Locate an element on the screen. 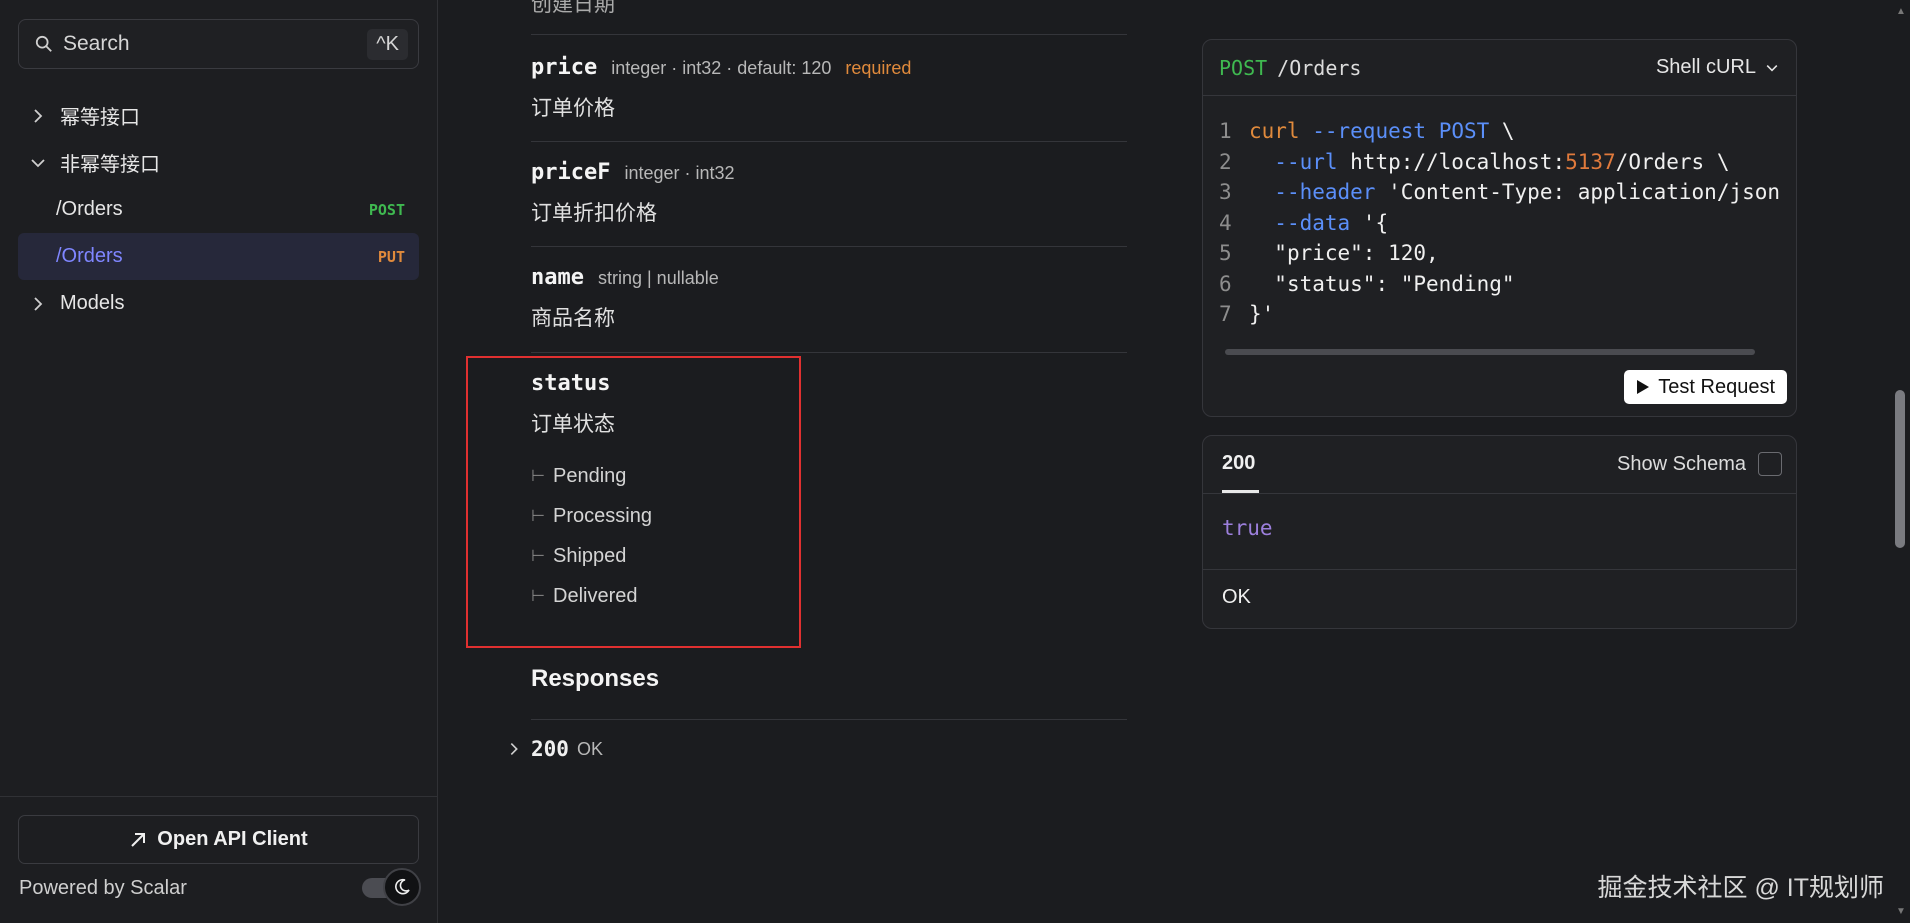 The height and width of the screenshot is (923, 1910). method-badge-put: PUT is located at coordinates (391, 256).